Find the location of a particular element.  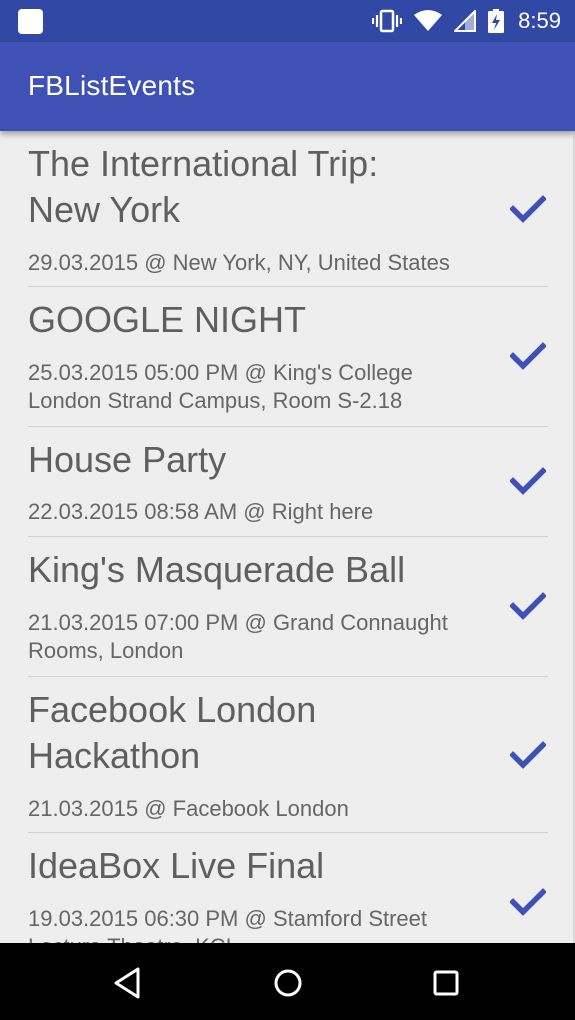

event-title-line: Facebook London is located at coordinates (172, 709).